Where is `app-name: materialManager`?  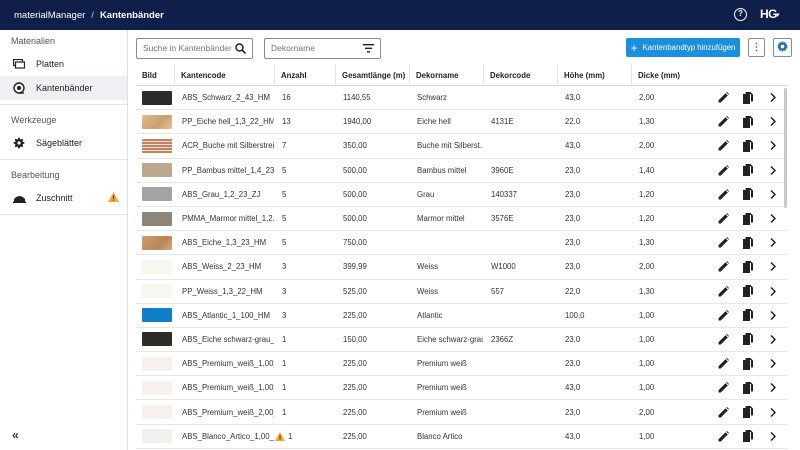
app-name: materialManager is located at coordinates (49, 15).